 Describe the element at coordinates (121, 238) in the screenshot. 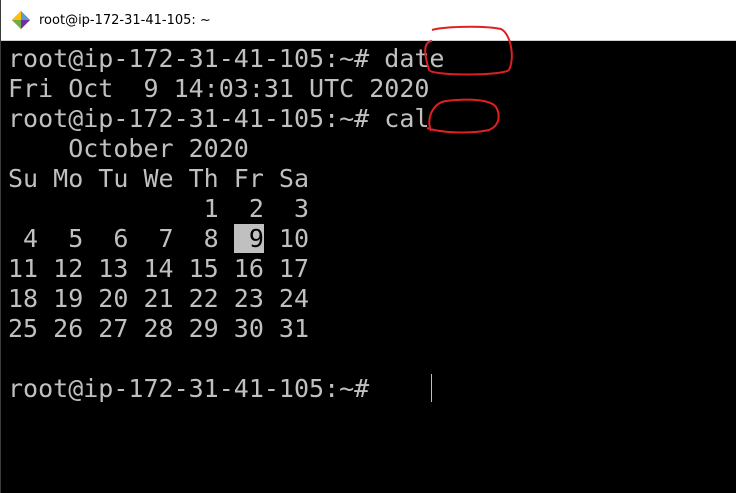

I see `calendar-week-row-prefix: 4 5 6 7 8` at that location.